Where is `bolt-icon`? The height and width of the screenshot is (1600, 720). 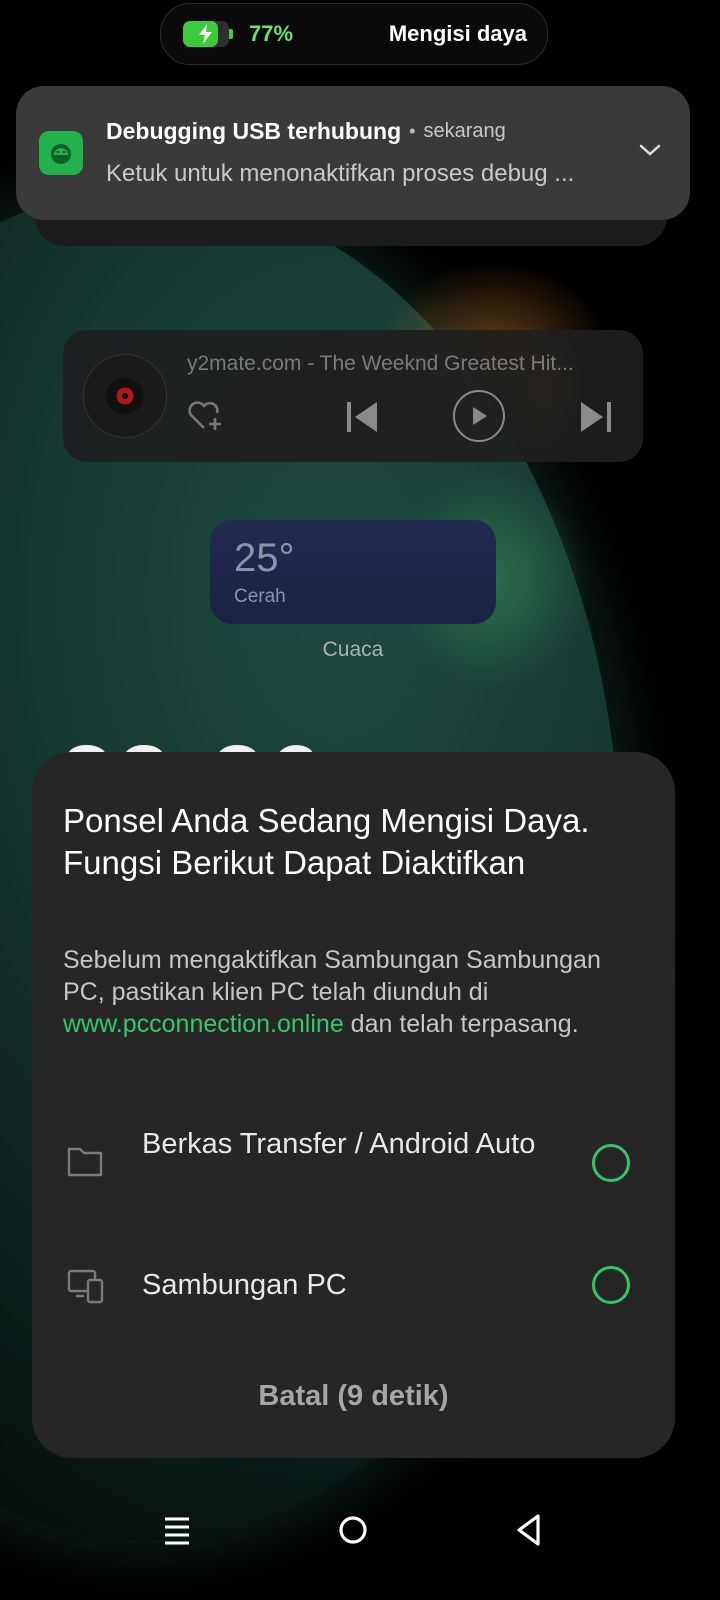 bolt-icon is located at coordinates (205, 34).